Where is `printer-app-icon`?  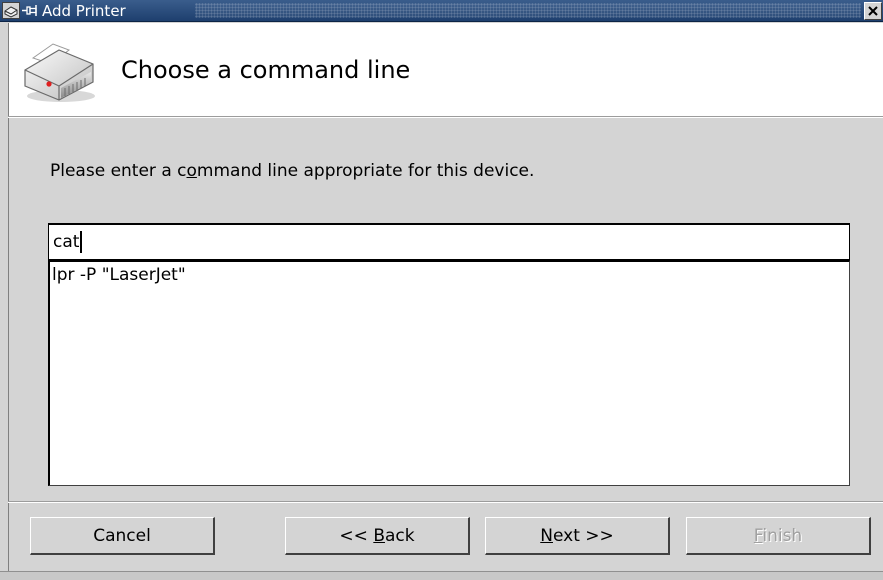 printer-app-icon is located at coordinates (11, 10).